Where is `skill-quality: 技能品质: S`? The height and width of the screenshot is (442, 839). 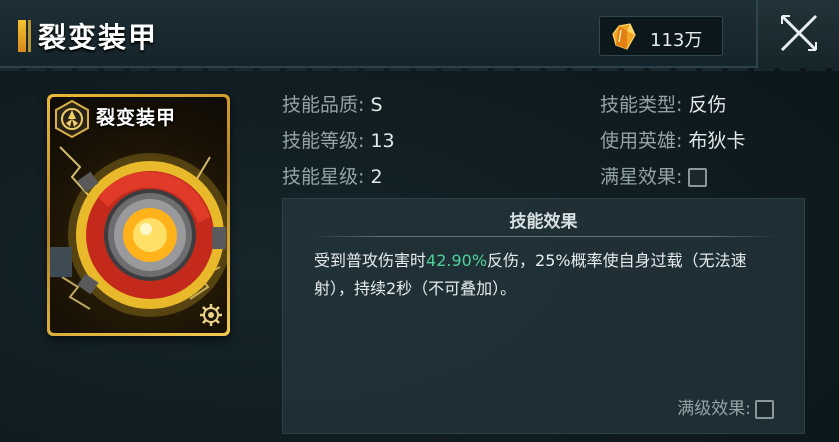
skill-quality: 技能品质: S is located at coordinates (332, 103).